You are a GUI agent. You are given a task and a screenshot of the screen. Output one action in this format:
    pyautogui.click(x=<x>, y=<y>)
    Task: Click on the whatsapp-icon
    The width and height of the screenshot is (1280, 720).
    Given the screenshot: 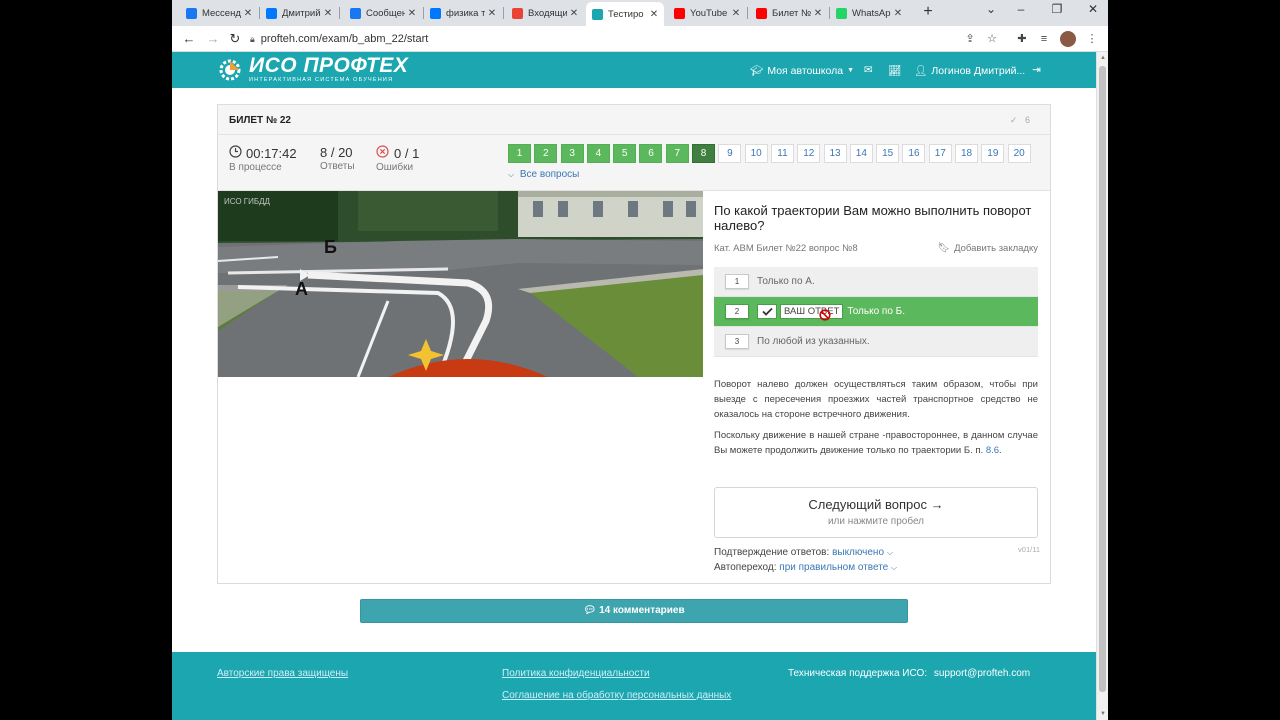 What is the action you would take?
    pyautogui.click(x=841, y=13)
    